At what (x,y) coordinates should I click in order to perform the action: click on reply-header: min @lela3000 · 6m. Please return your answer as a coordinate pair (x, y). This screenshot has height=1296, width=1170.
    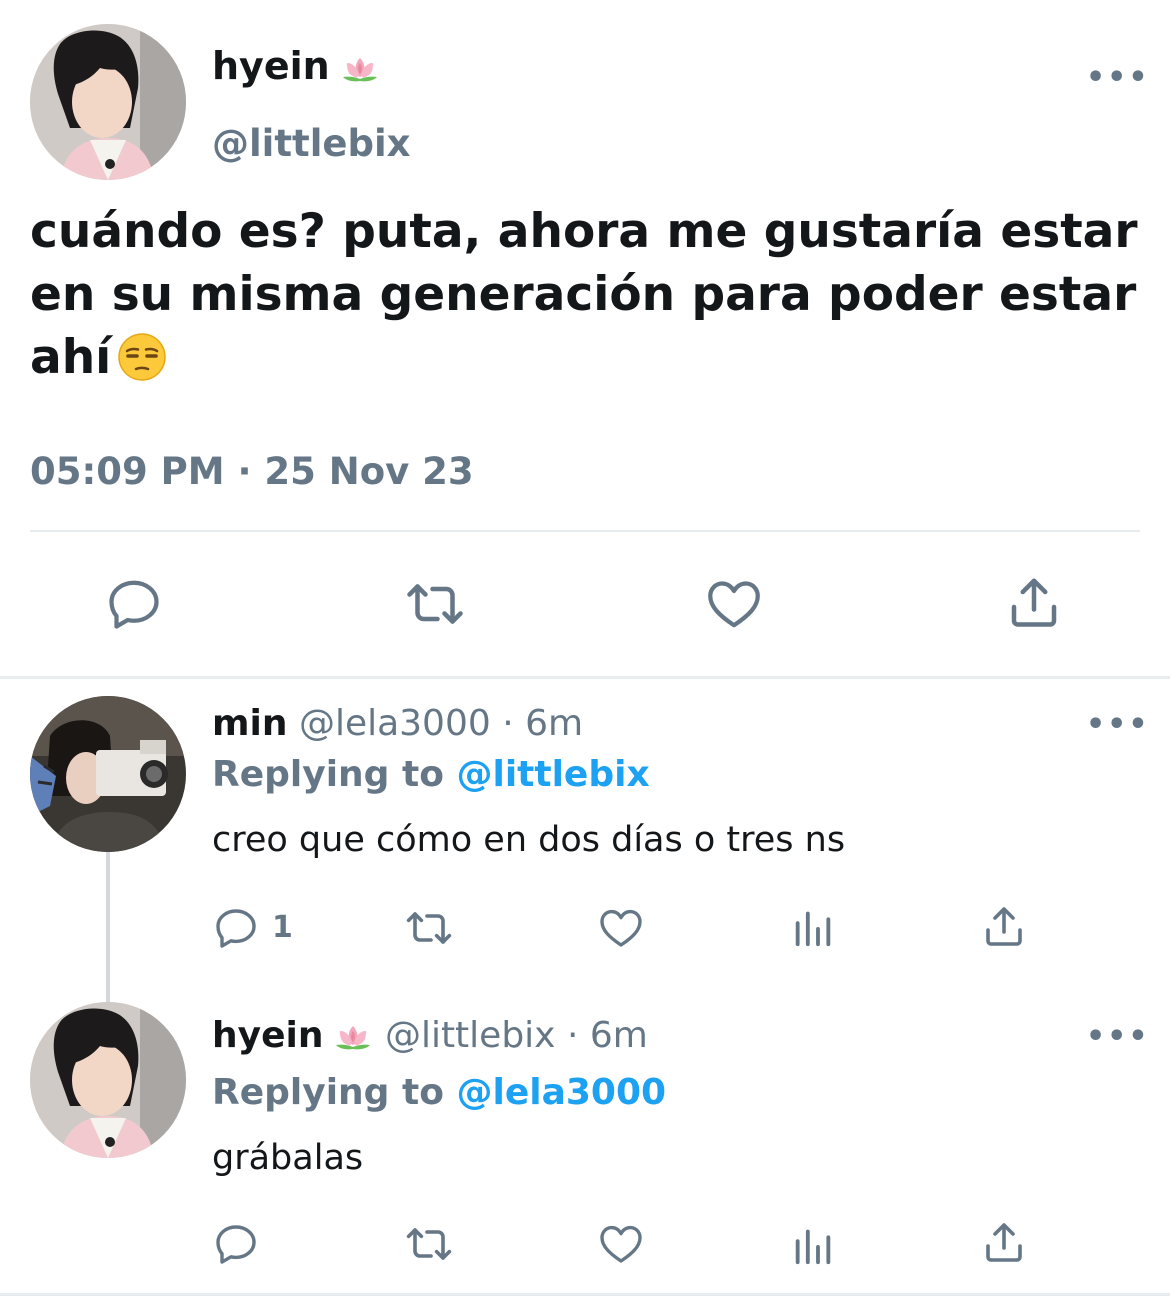
    Looking at the image, I should click on (398, 723).